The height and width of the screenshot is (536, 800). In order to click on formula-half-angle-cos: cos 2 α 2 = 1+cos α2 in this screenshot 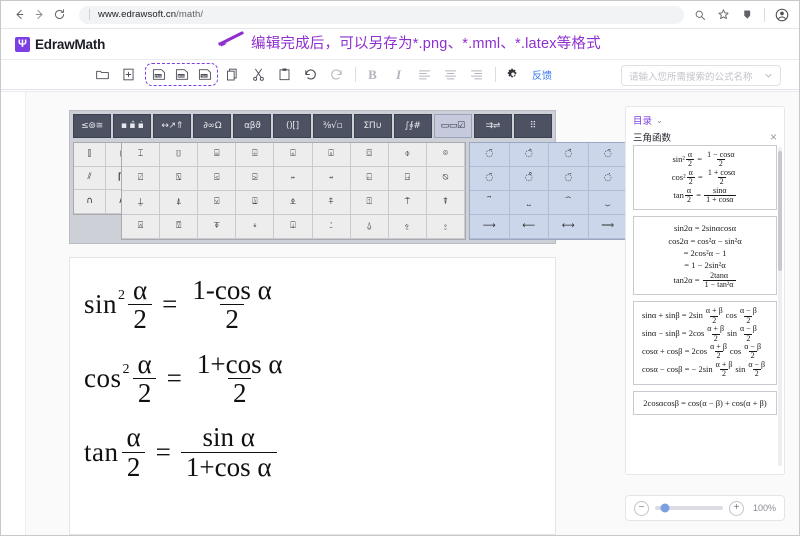, I will do `click(319, 378)`.